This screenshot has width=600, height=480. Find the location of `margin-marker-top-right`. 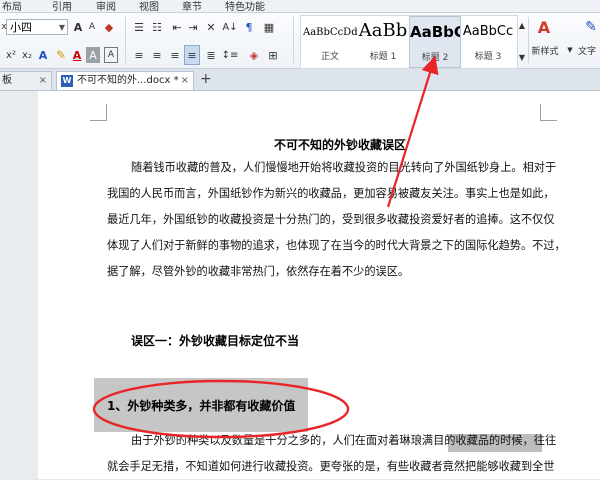

margin-marker-top-right is located at coordinates (548, 112).